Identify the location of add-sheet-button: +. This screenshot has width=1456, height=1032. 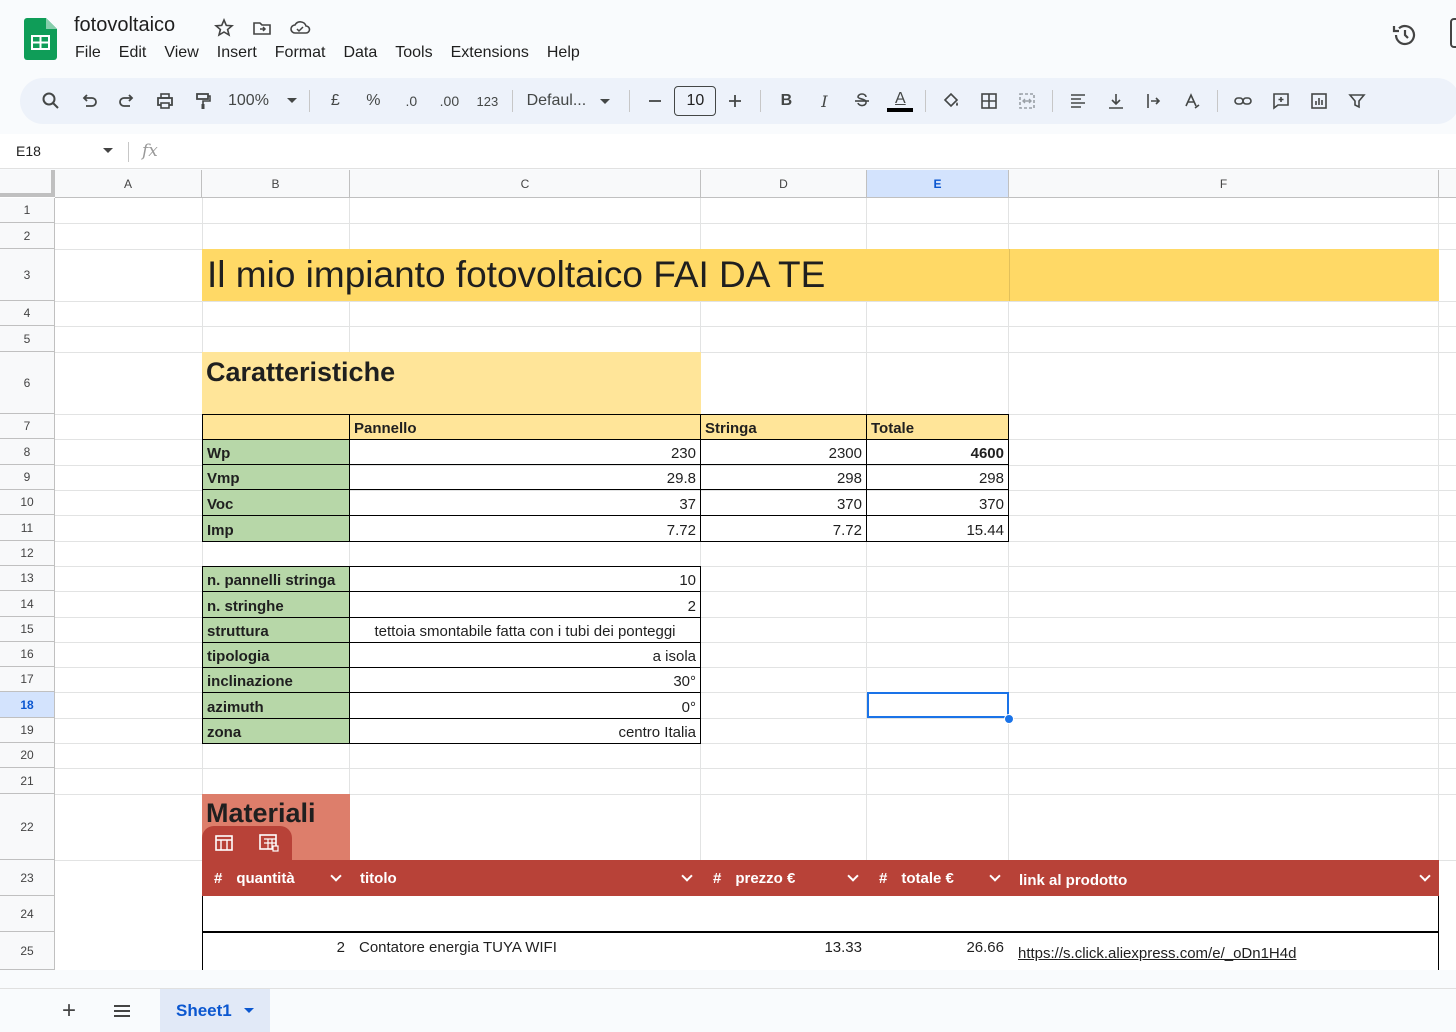
(69, 1011).